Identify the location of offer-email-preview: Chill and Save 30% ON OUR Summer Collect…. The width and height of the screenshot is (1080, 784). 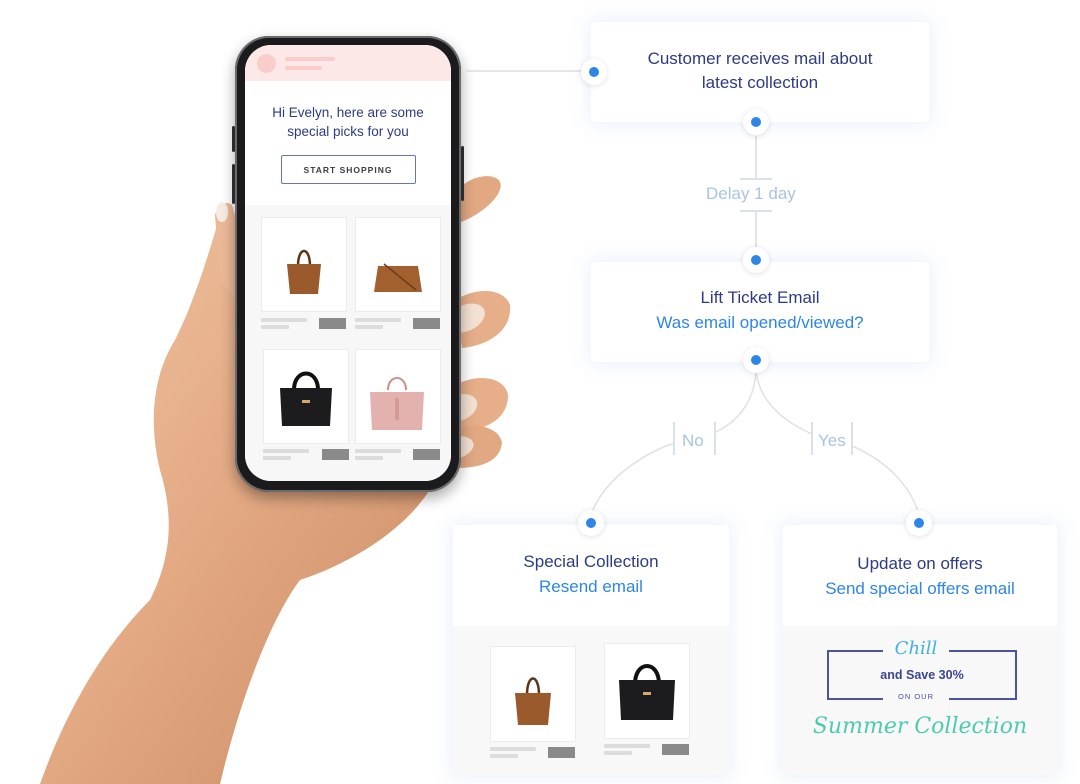
(920, 700).